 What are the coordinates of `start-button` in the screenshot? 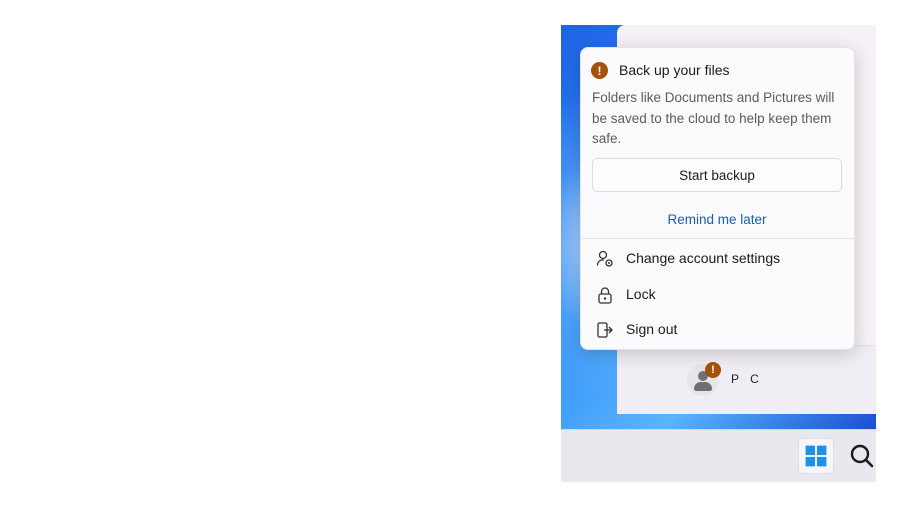 It's located at (816, 456).